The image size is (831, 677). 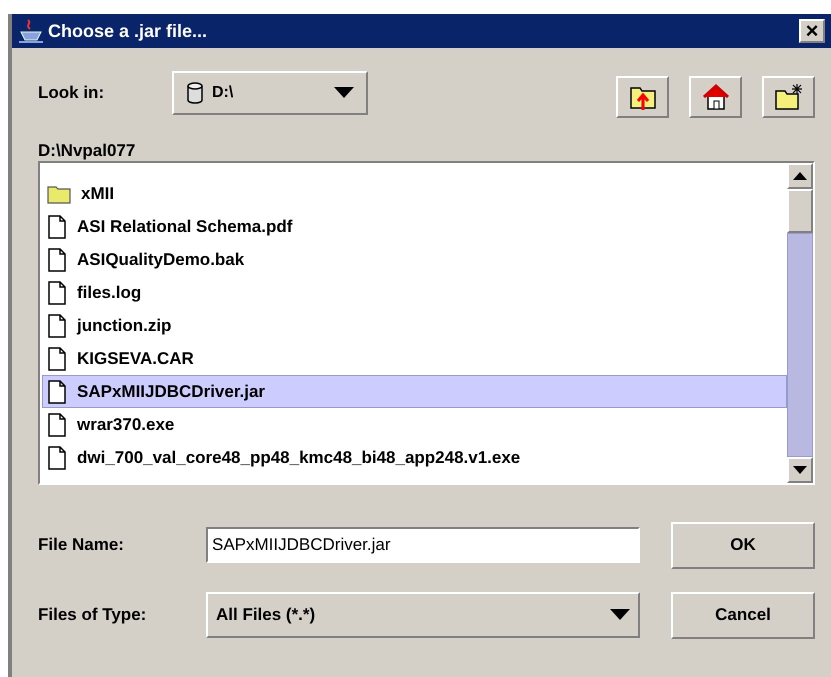 I want to click on path-label: D:\Nvpal077, so click(x=87, y=151).